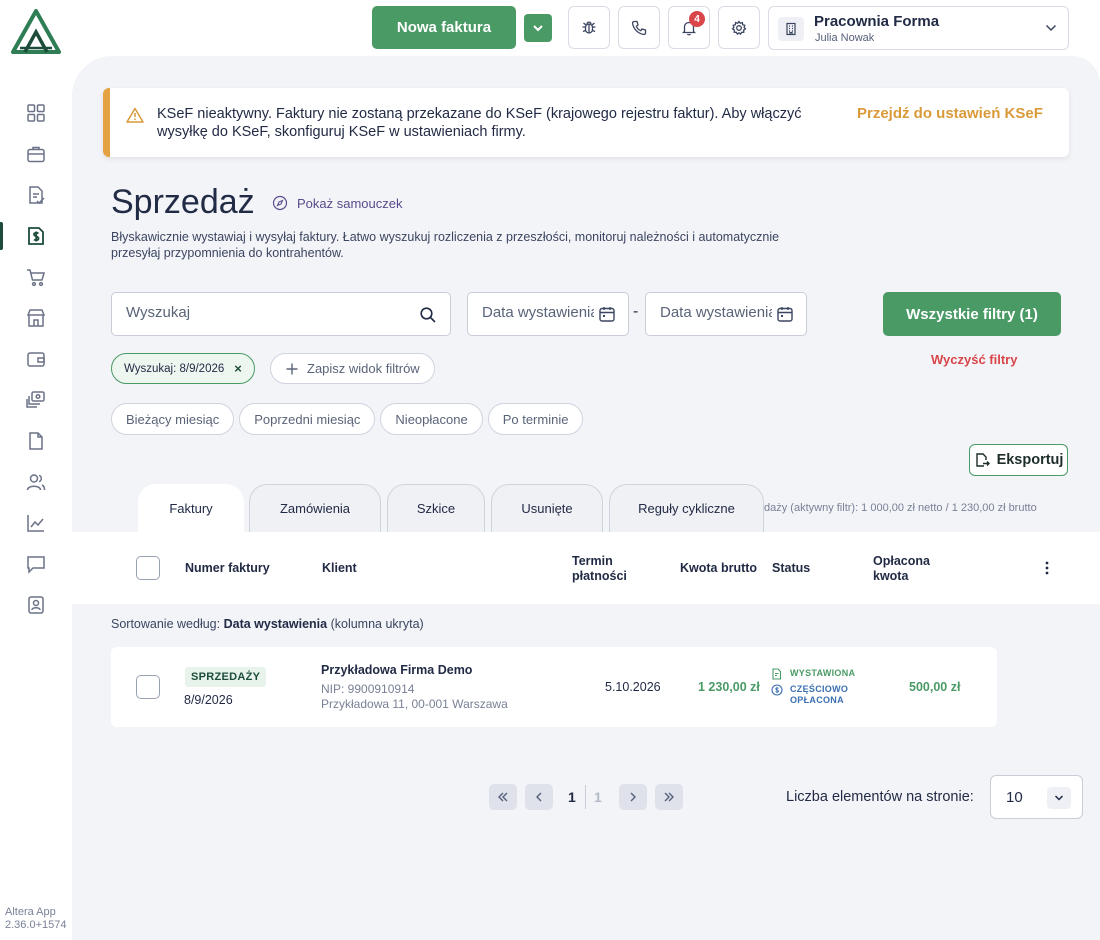  What do you see at coordinates (572, 797) in the screenshot?
I see `current-page: 1` at bounding box center [572, 797].